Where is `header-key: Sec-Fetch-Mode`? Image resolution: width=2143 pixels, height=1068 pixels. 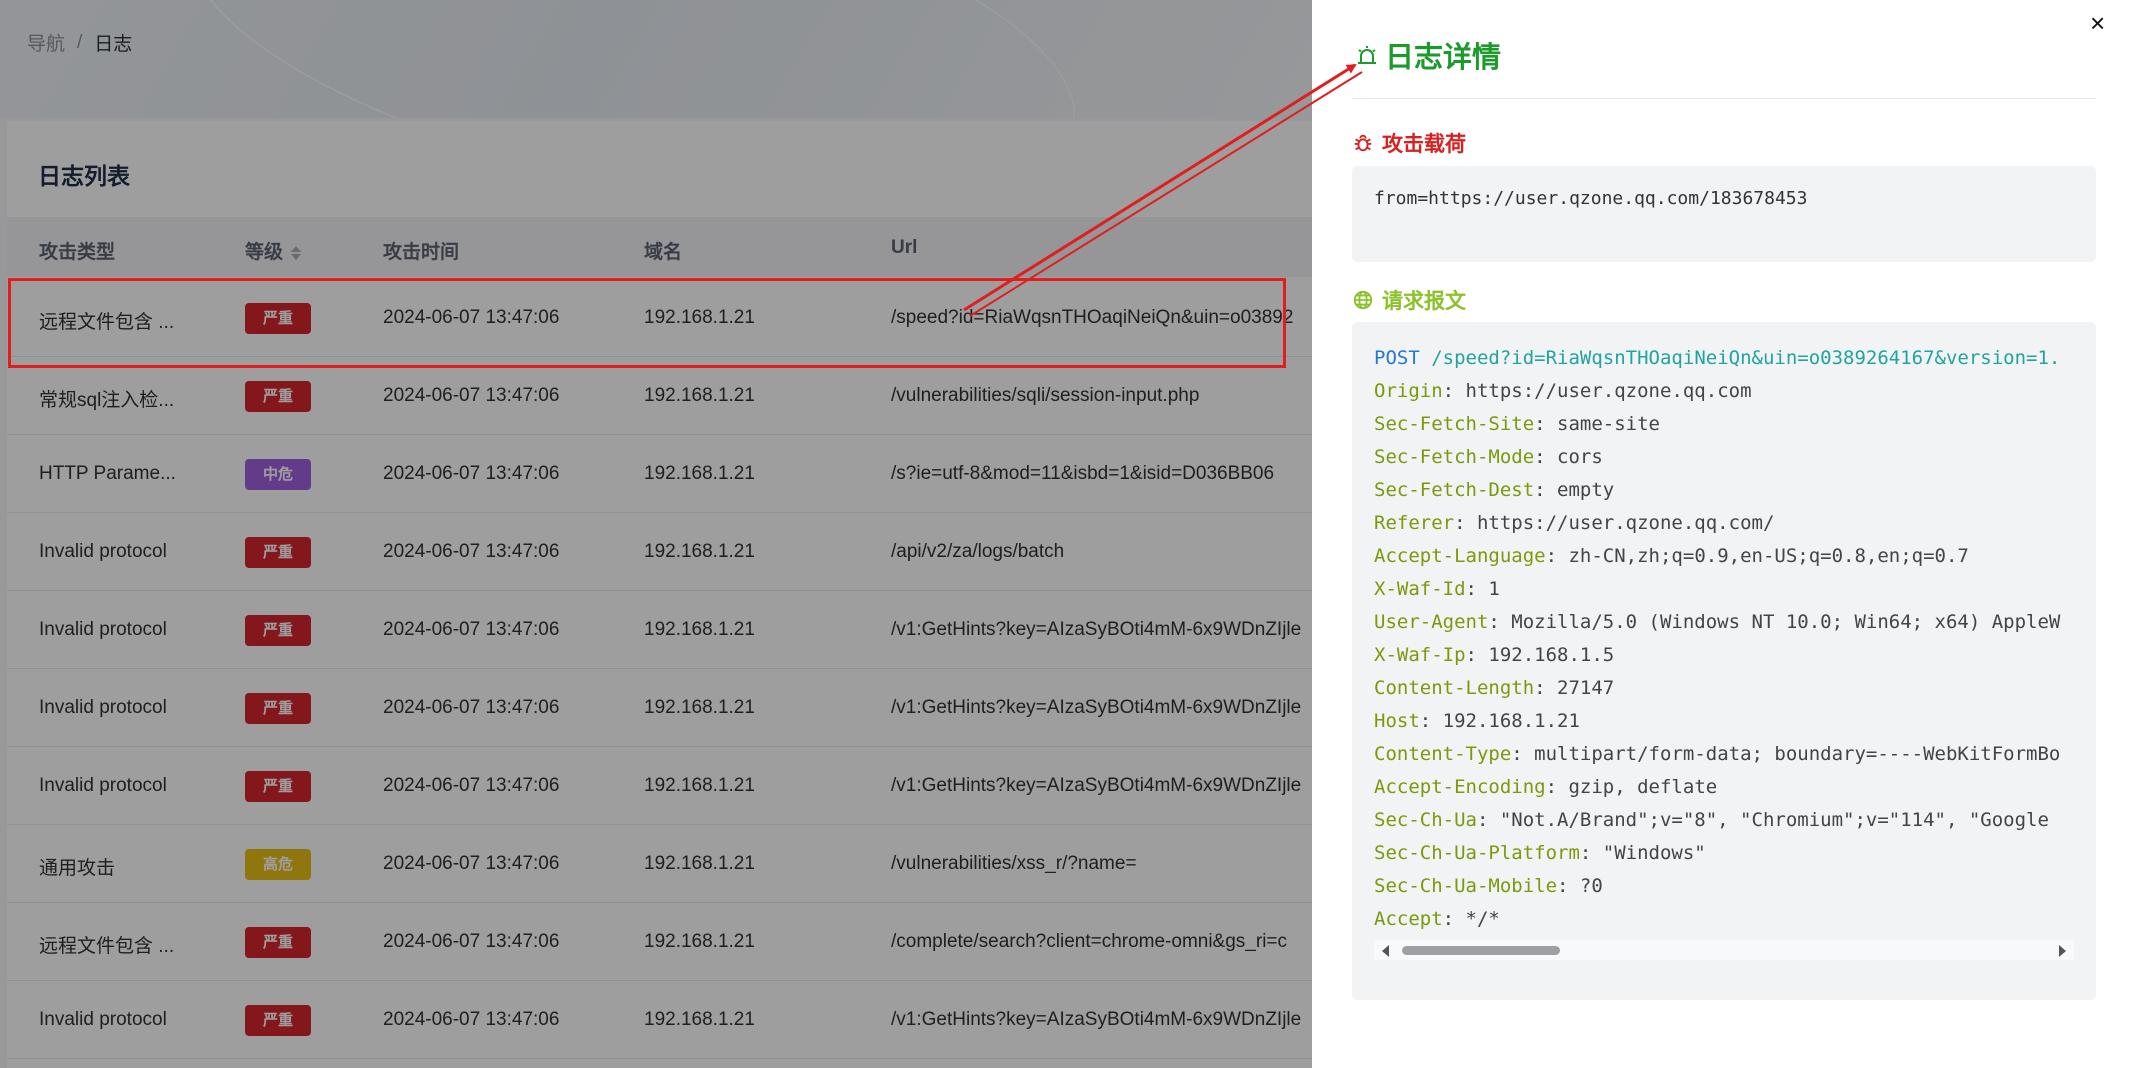
header-key: Sec-Fetch-Mode is located at coordinates (1454, 457).